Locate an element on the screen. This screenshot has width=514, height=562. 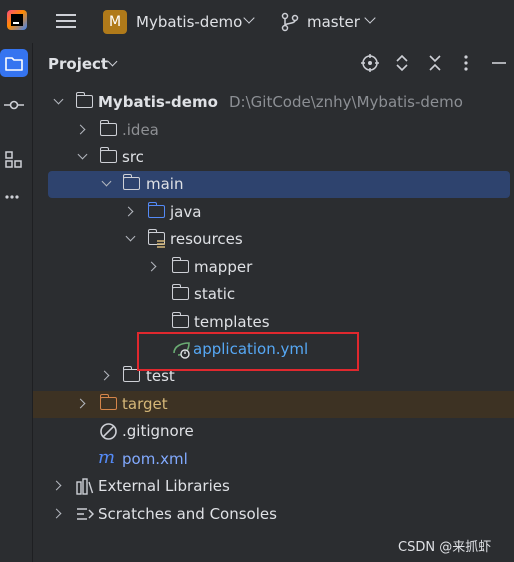
tree-label-scratches: Scratches and Consoles is located at coordinates (187, 514).